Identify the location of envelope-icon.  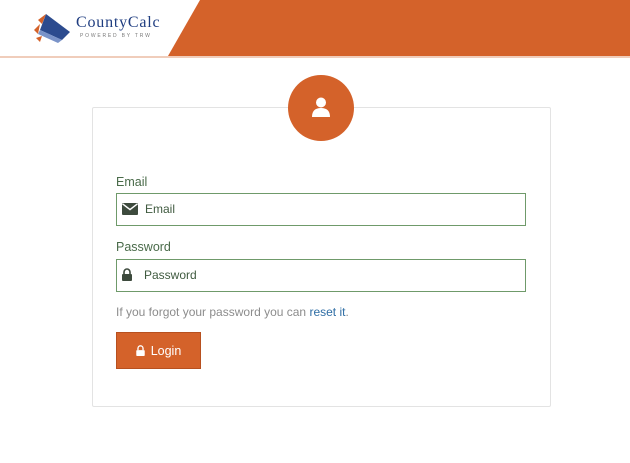
(130, 209).